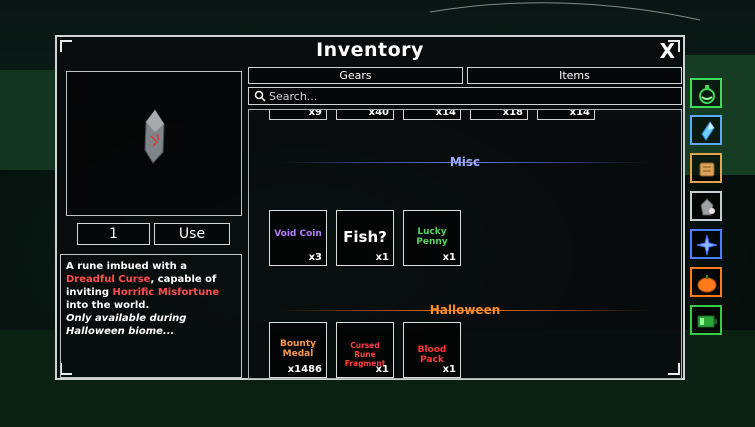  What do you see at coordinates (365, 115) in the screenshot?
I see `item-slot: x40` at bounding box center [365, 115].